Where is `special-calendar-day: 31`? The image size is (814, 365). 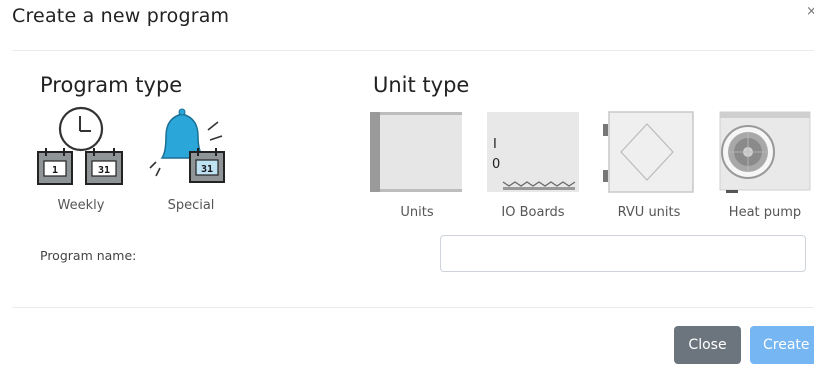
special-calendar-day: 31 is located at coordinates (207, 169).